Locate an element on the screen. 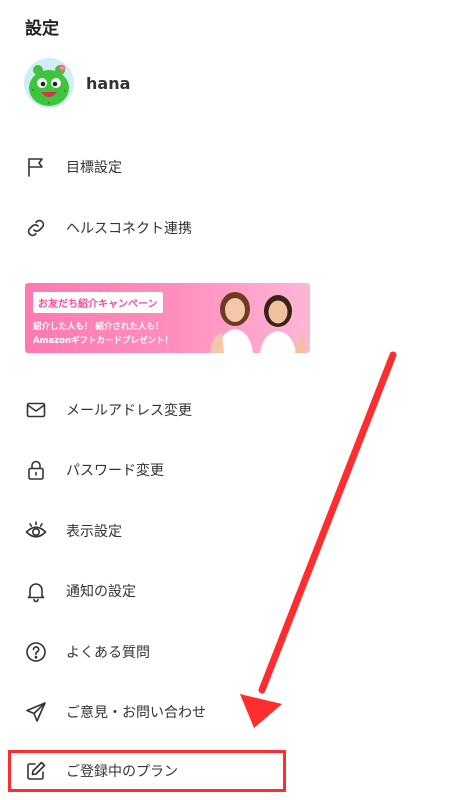  menu-item-display-settings: 表示設定 is located at coordinates (225, 531).